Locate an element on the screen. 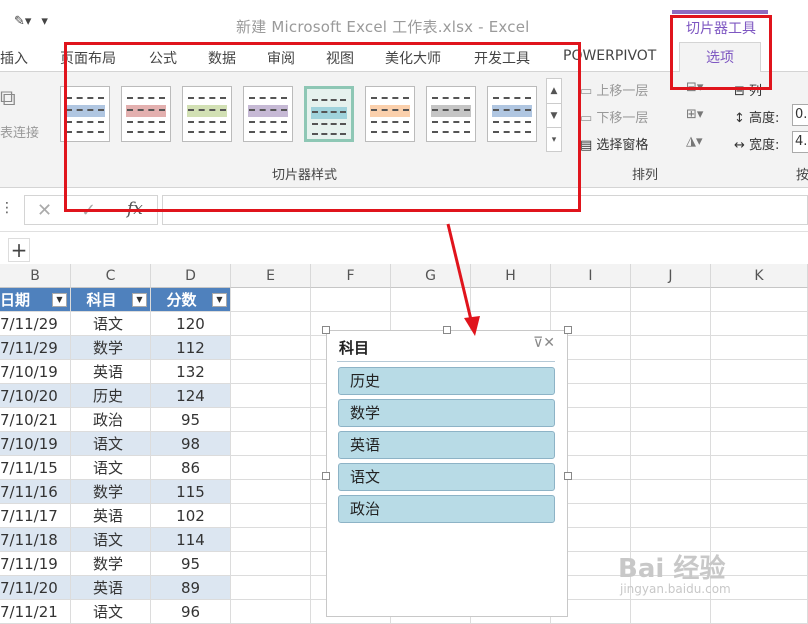 The image size is (808, 624). send-backward-button: ▭ 下移一层 is located at coordinates (614, 116).